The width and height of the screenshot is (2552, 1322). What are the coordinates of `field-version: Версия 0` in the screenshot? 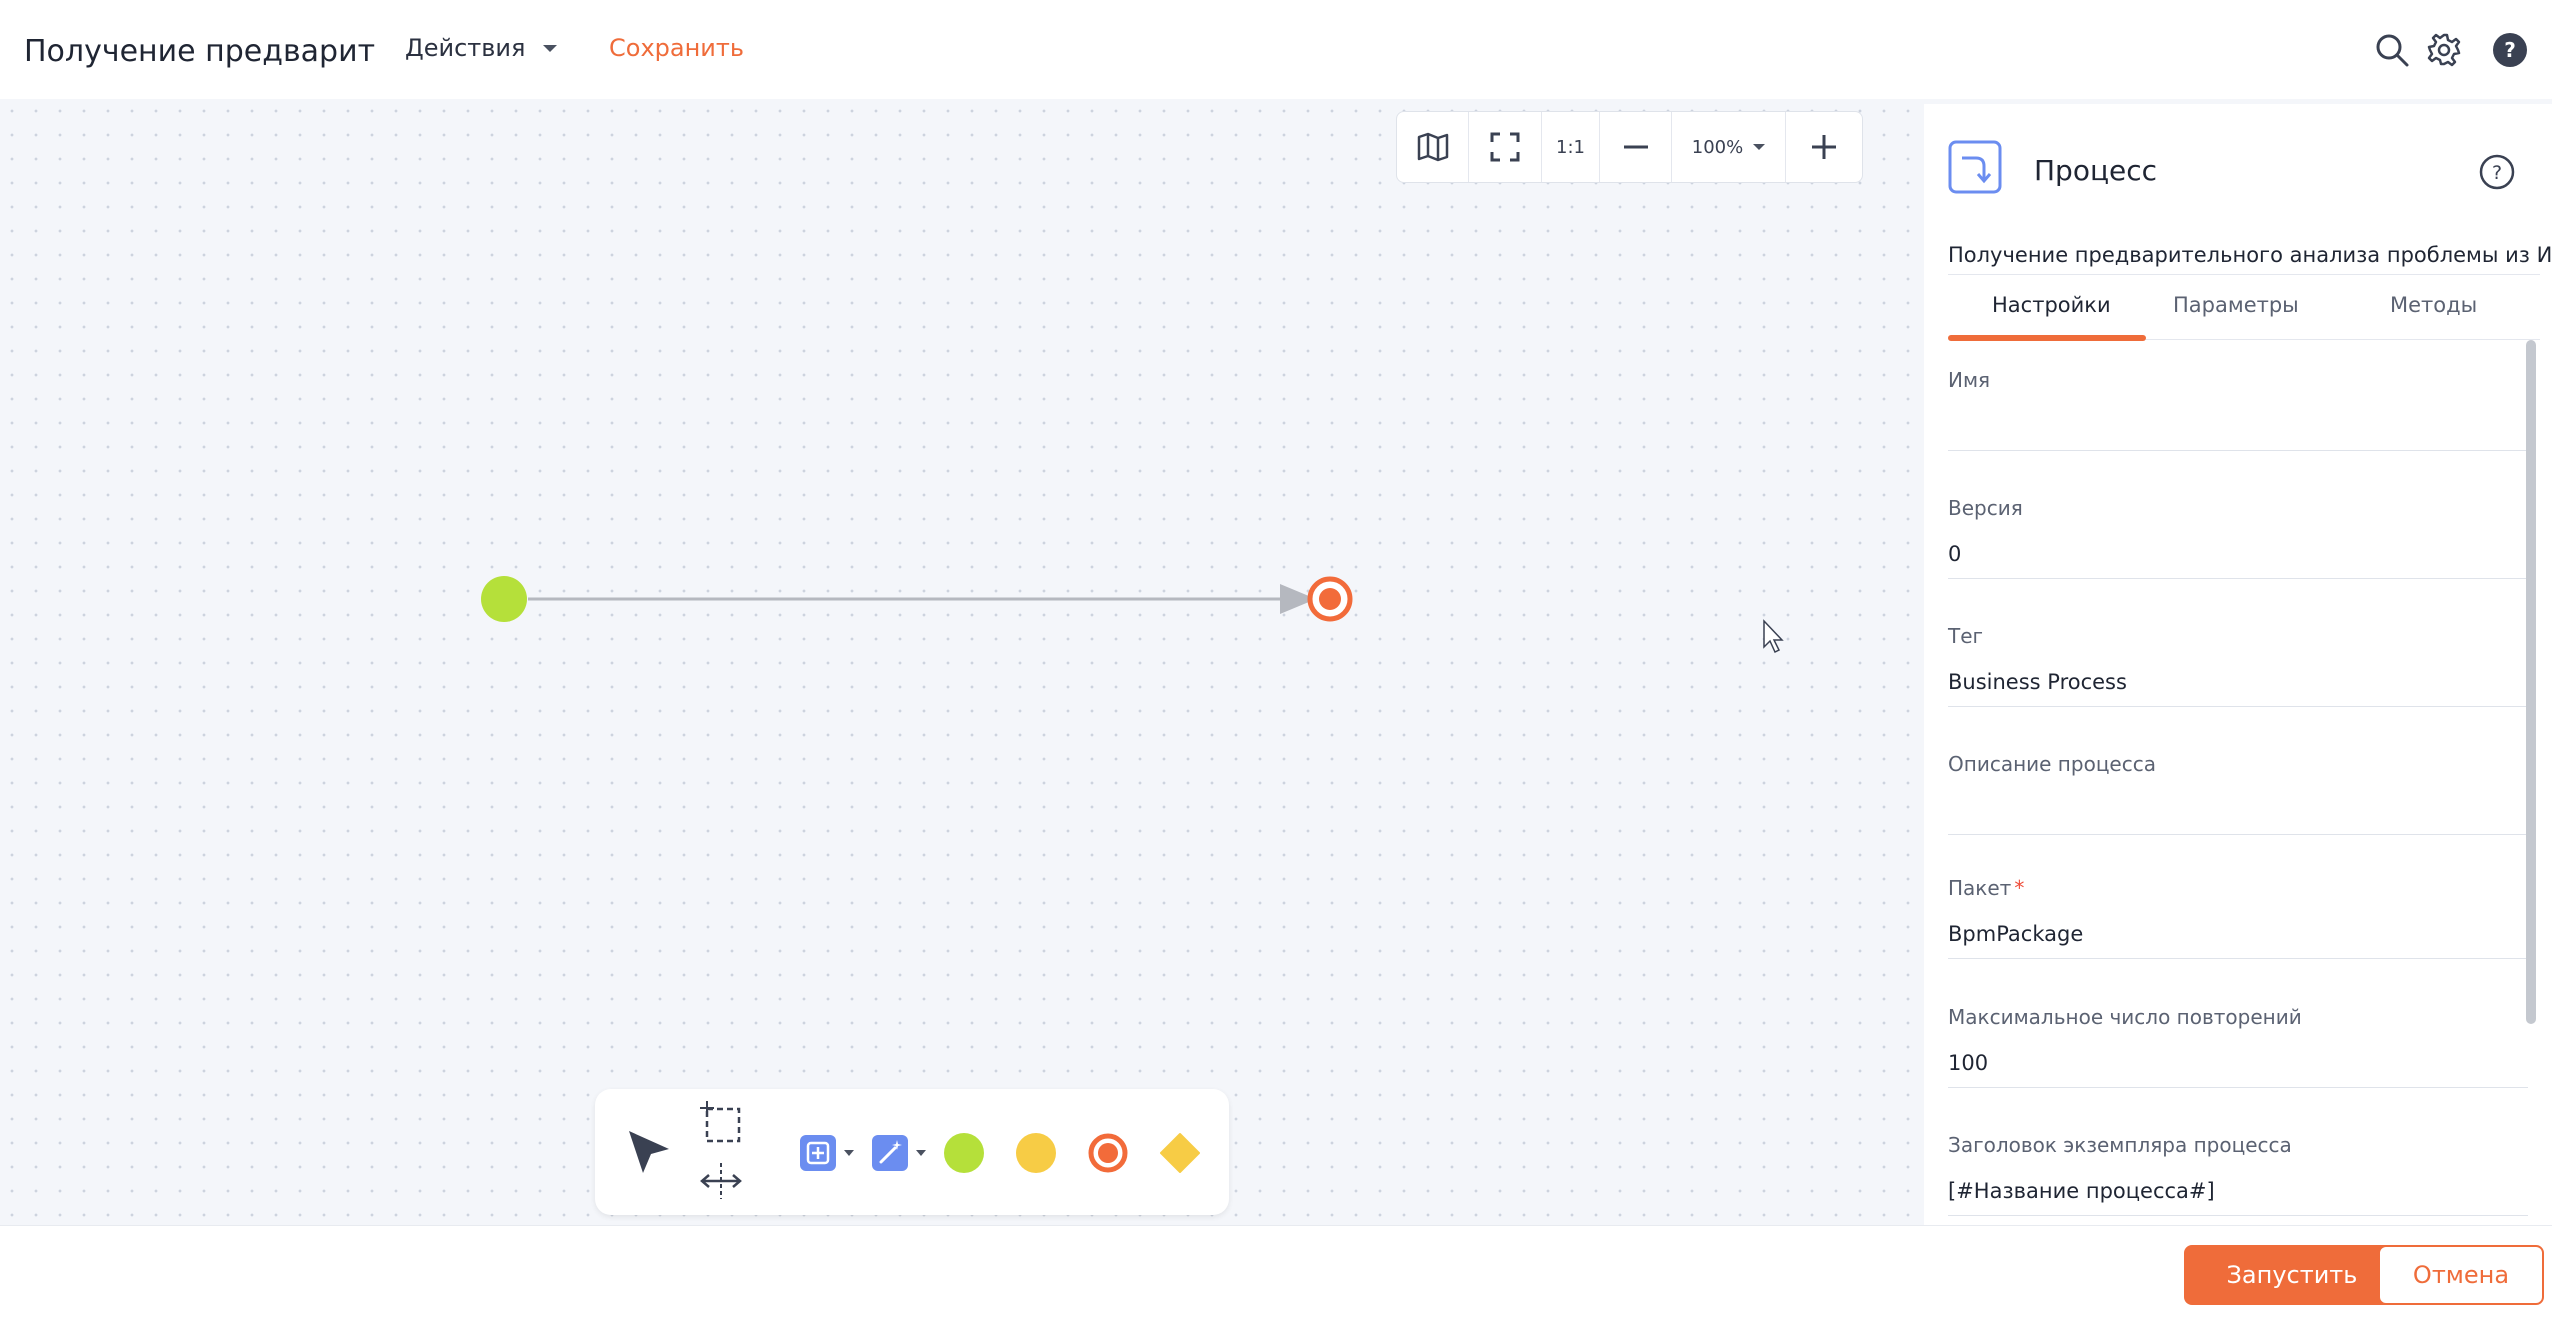 It's located at (2238, 537).